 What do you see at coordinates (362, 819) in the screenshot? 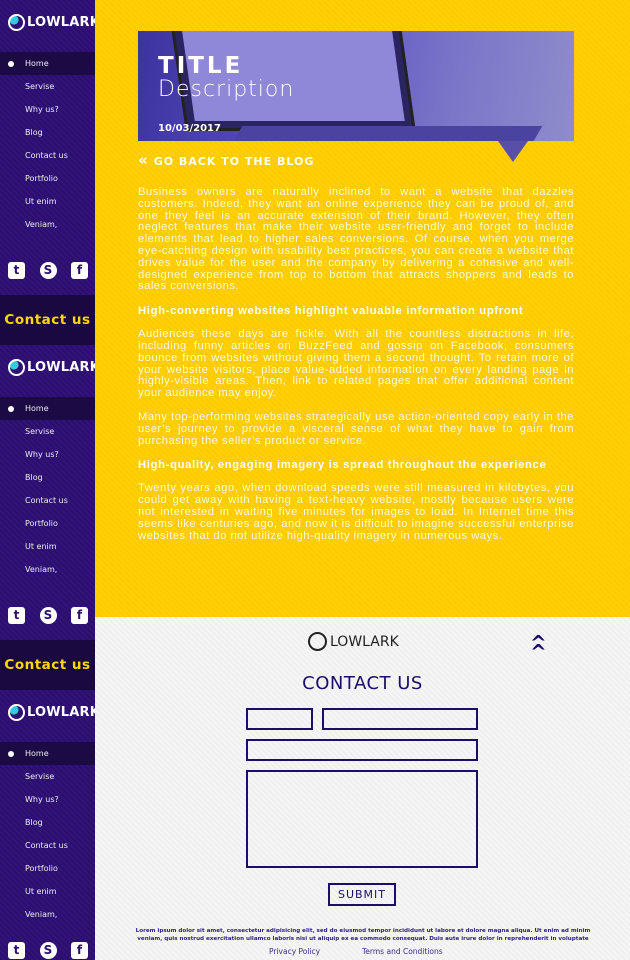
I see `message-textarea` at bounding box center [362, 819].